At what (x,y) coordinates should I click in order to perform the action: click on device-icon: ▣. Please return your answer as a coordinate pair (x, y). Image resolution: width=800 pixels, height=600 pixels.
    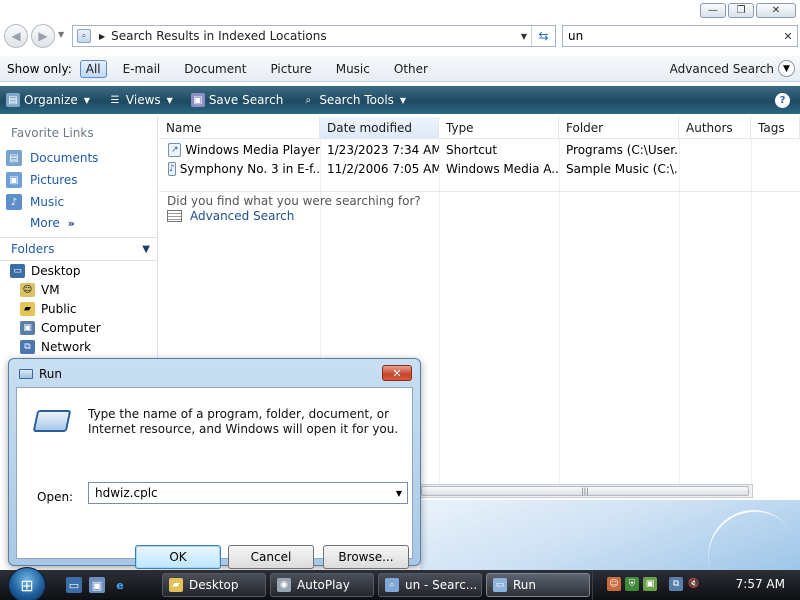
    Looking at the image, I should click on (650, 584).